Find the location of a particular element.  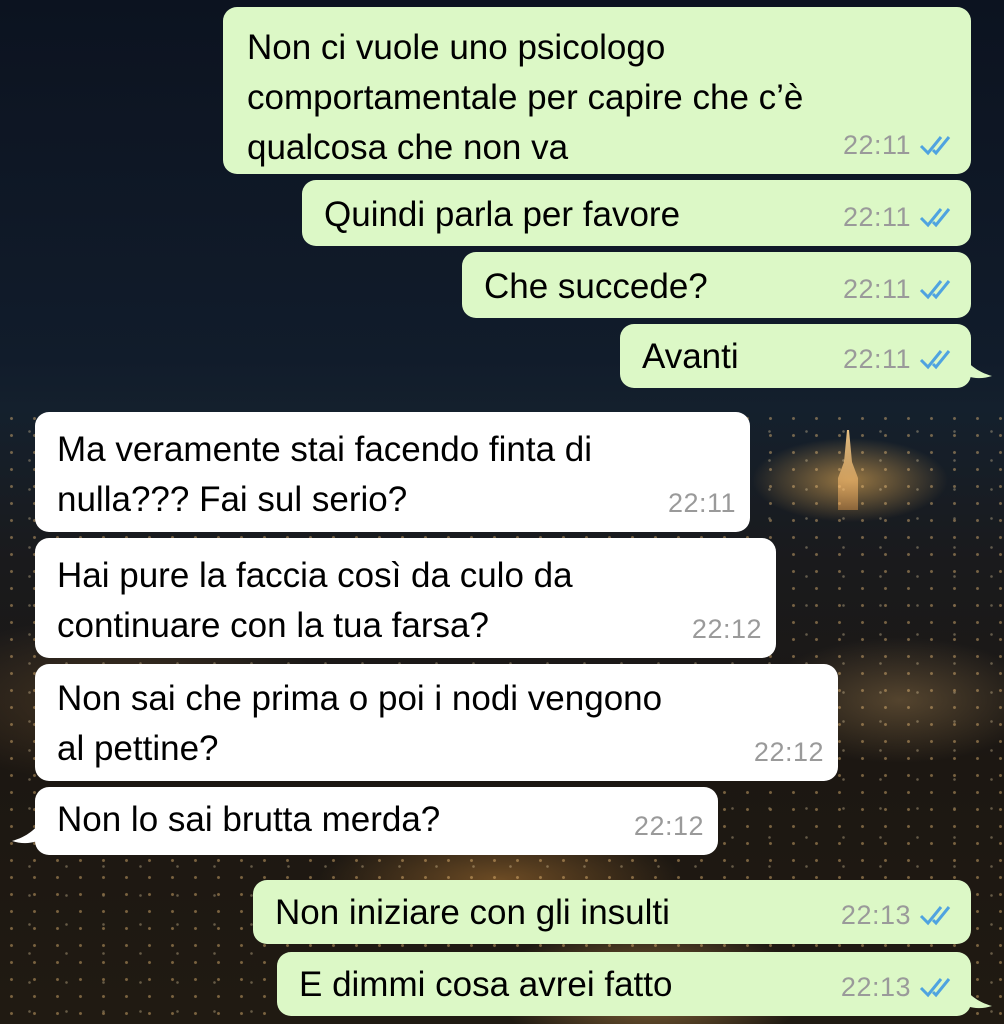

outgoing-message-bubble: Non iniziare con gli insulti 22:13 is located at coordinates (612, 912).